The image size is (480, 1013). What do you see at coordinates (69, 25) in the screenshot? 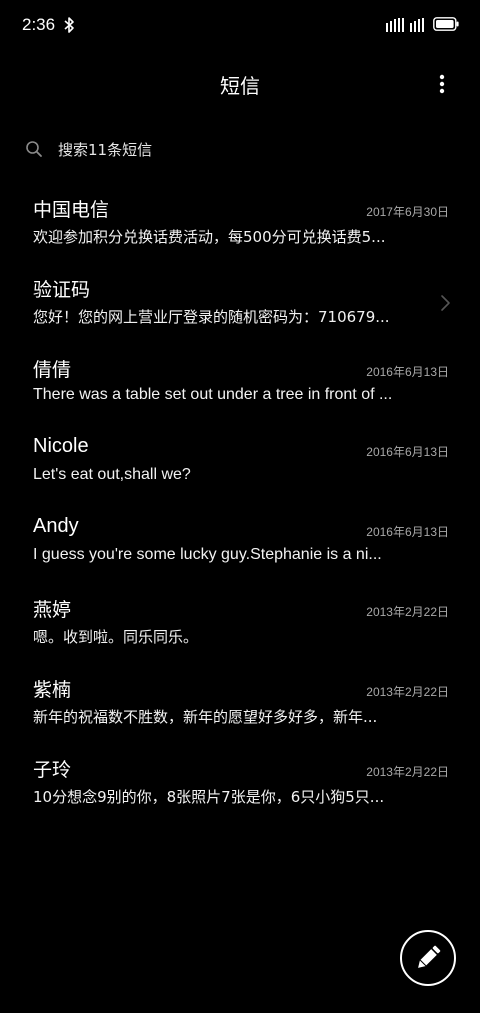
I see `bluetooth-icon` at bounding box center [69, 25].